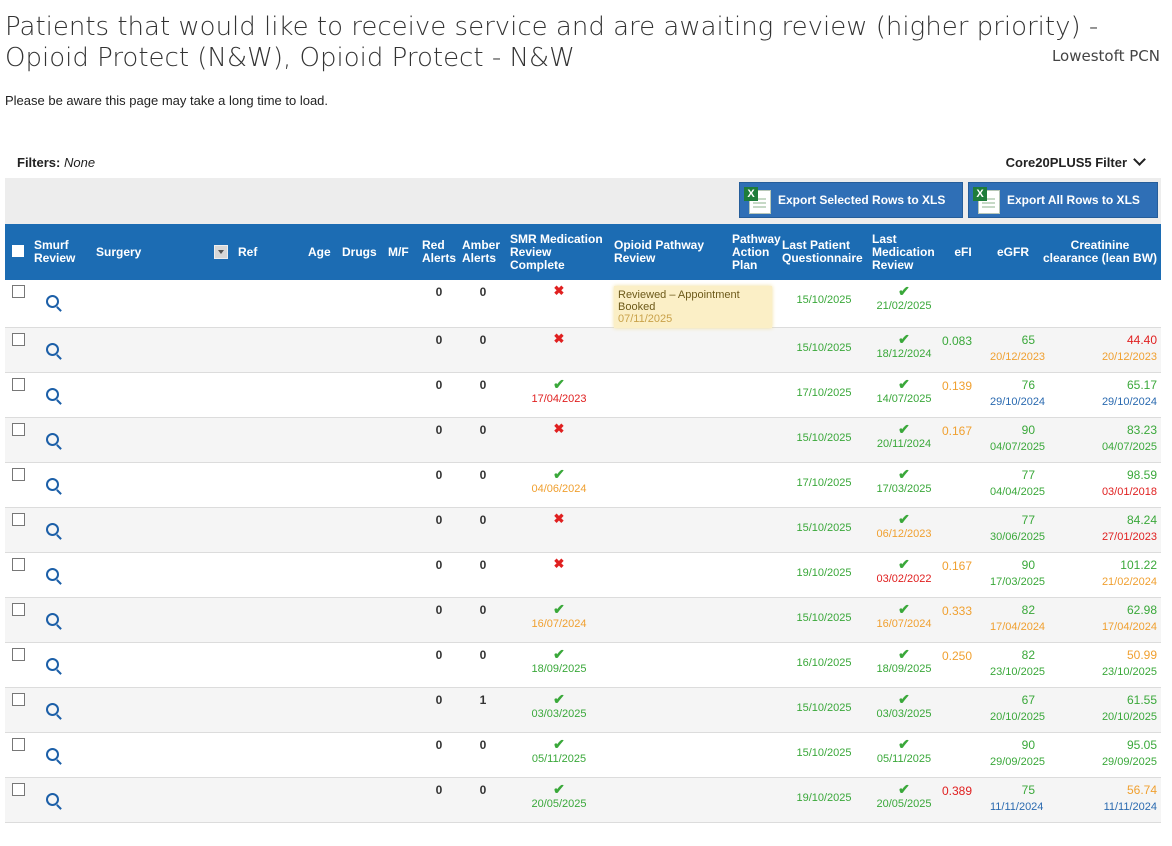  Describe the element at coordinates (223, 620) in the screenshot. I see `filter-spacer-cell` at that location.